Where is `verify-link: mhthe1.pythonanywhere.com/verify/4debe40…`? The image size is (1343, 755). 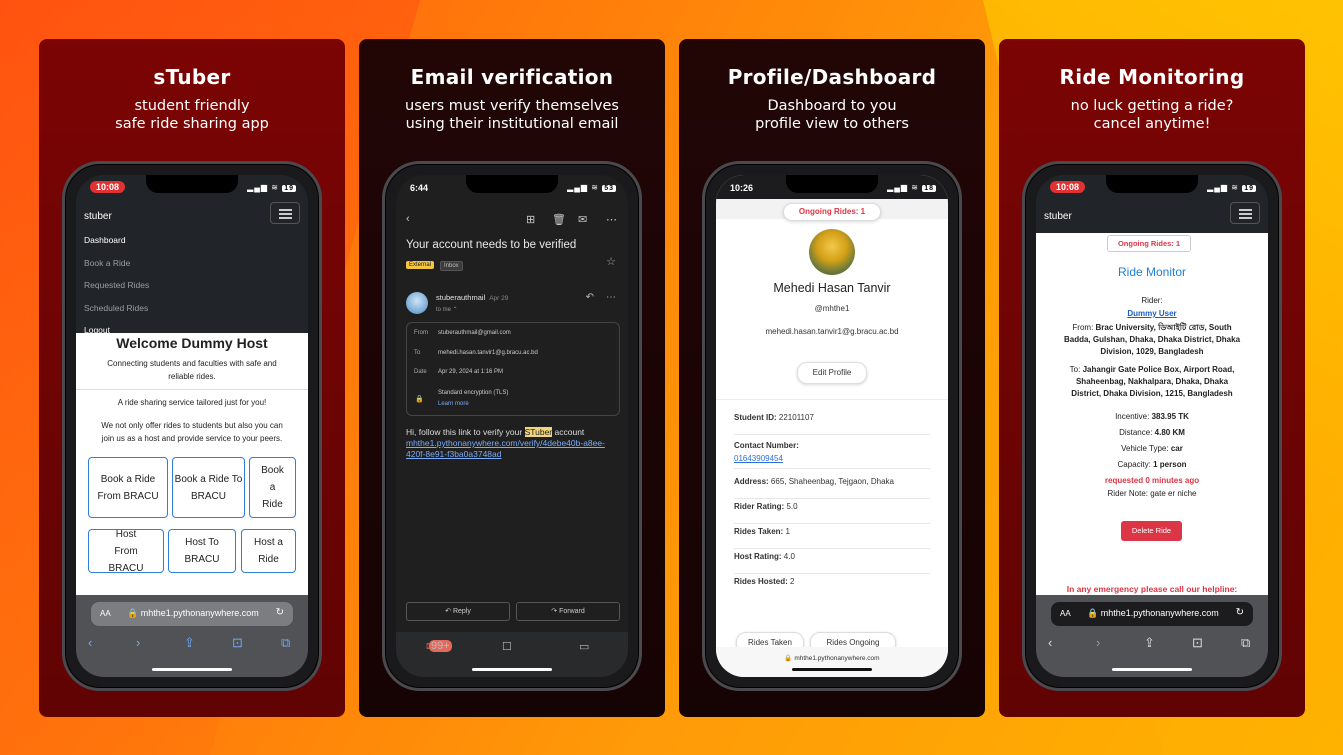
verify-link: mhthe1.pythonanywhere.com/verify/4debe40… is located at coordinates (513, 449).